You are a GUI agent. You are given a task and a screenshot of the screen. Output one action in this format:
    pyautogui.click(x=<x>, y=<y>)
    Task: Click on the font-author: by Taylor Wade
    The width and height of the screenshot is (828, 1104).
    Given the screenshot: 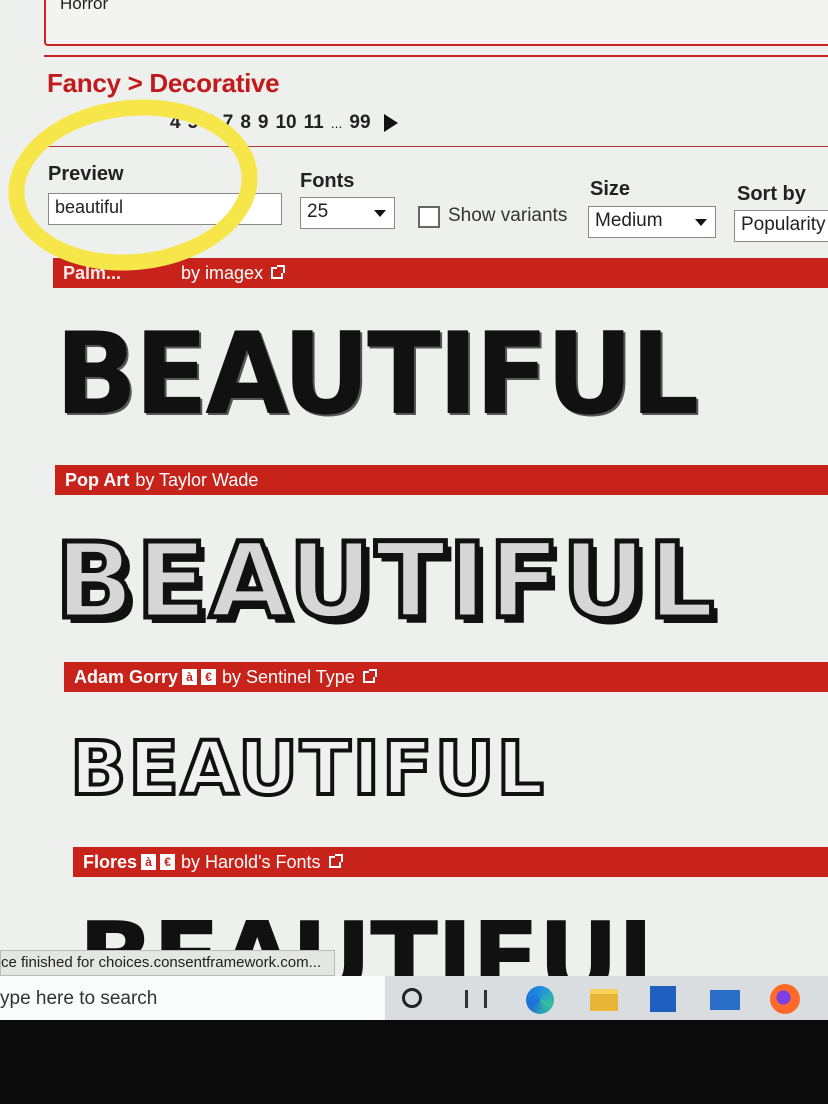 What is the action you would take?
    pyautogui.click(x=196, y=480)
    